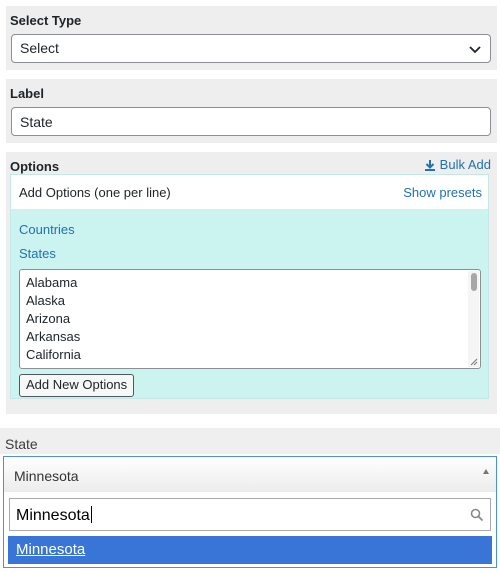 This screenshot has height=573, width=500. What do you see at coordinates (91, 514) in the screenshot?
I see `text-caret` at bounding box center [91, 514].